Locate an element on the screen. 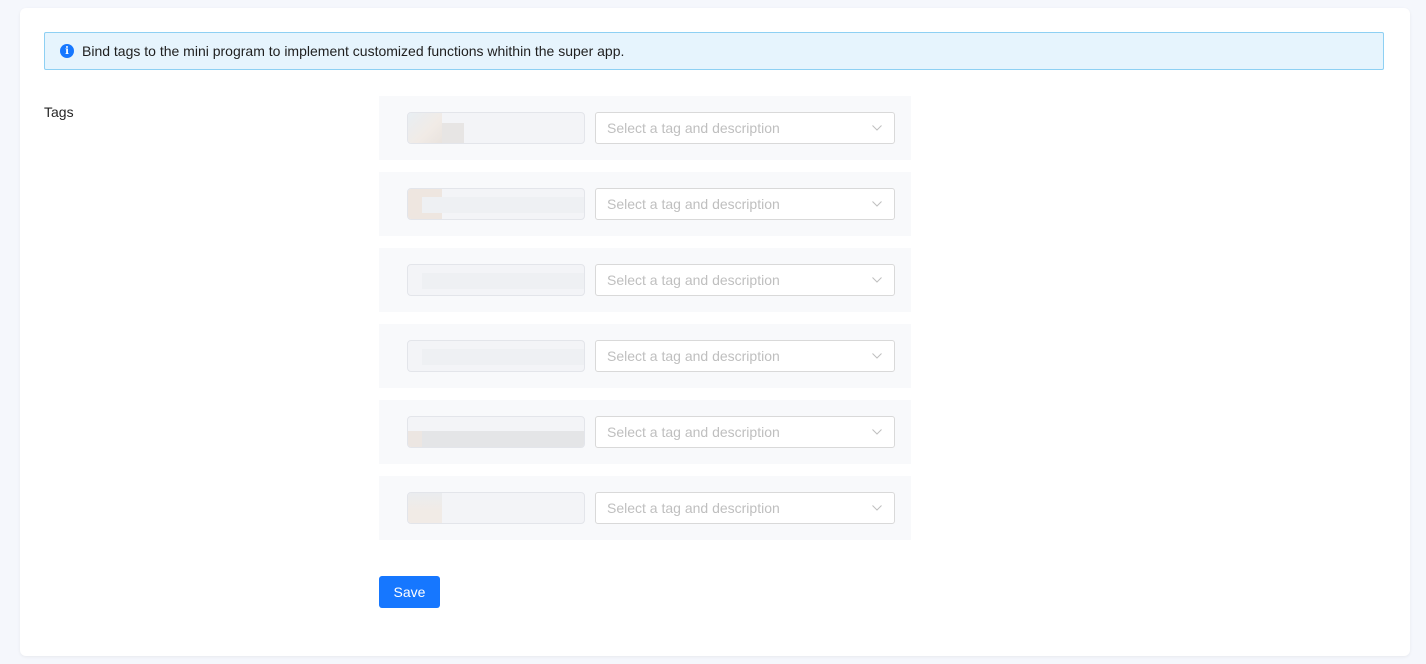 The image size is (1426, 664). save-button: Save is located at coordinates (409, 592).